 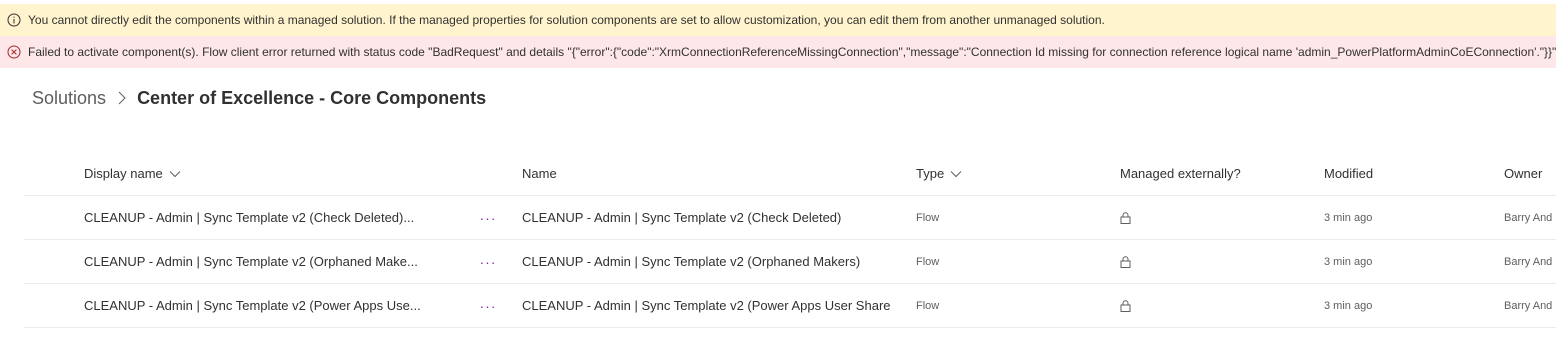 What do you see at coordinates (991, 173) in the screenshot?
I see `column-header-type: Type` at bounding box center [991, 173].